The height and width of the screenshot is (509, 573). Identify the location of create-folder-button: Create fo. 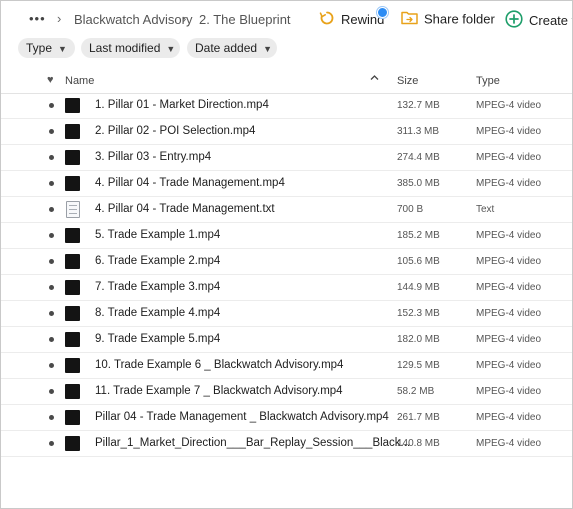
(538, 20).